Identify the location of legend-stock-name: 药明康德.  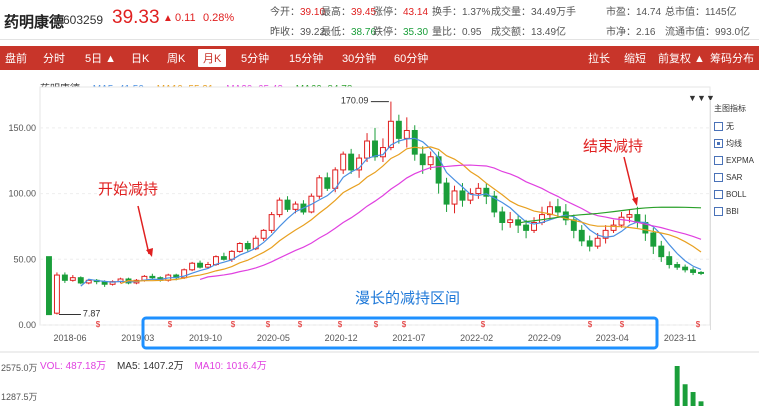
(60, 89).